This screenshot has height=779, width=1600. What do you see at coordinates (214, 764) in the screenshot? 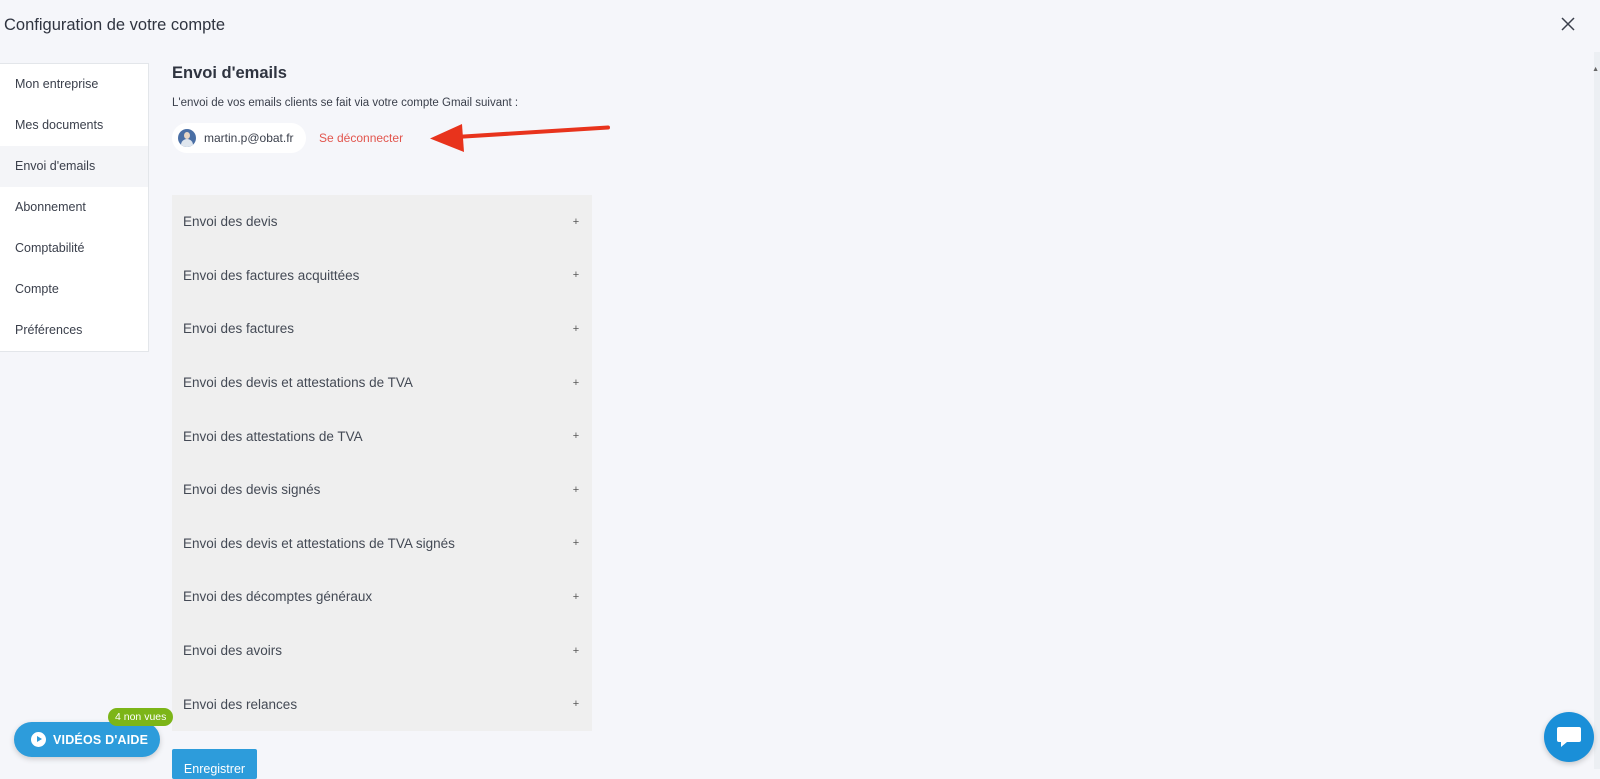
I see `save-button: Enregistrer` at bounding box center [214, 764].